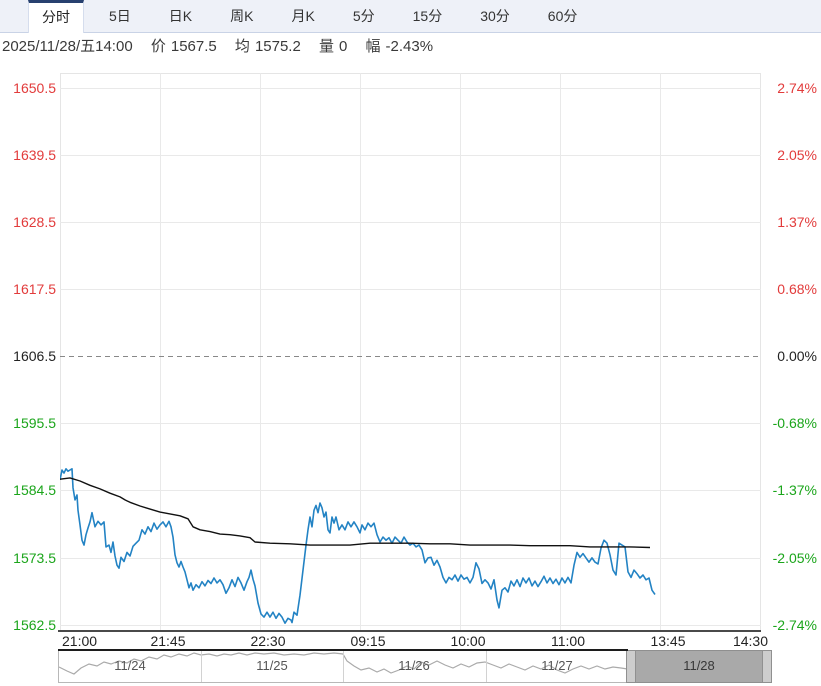 The image size is (821, 686). I want to click on y-right-tick: 2.74%, so click(797, 88).